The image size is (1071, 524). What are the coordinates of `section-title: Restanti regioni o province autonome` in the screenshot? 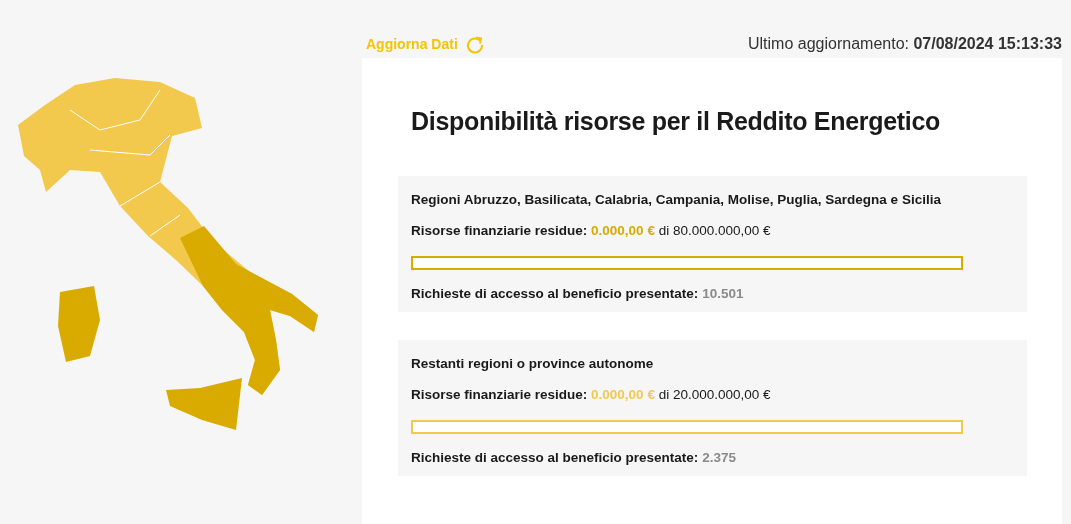 It's located at (533, 364).